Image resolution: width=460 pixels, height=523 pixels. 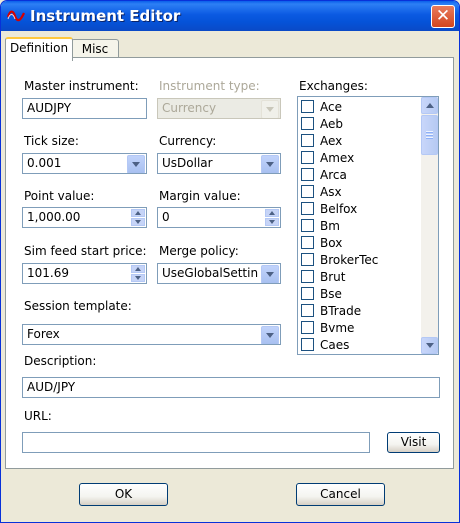 What do you see at coordinates (219, 163) in the screenshot?
I see `currency-select: UsDollar` at bounding box center [219, 163].